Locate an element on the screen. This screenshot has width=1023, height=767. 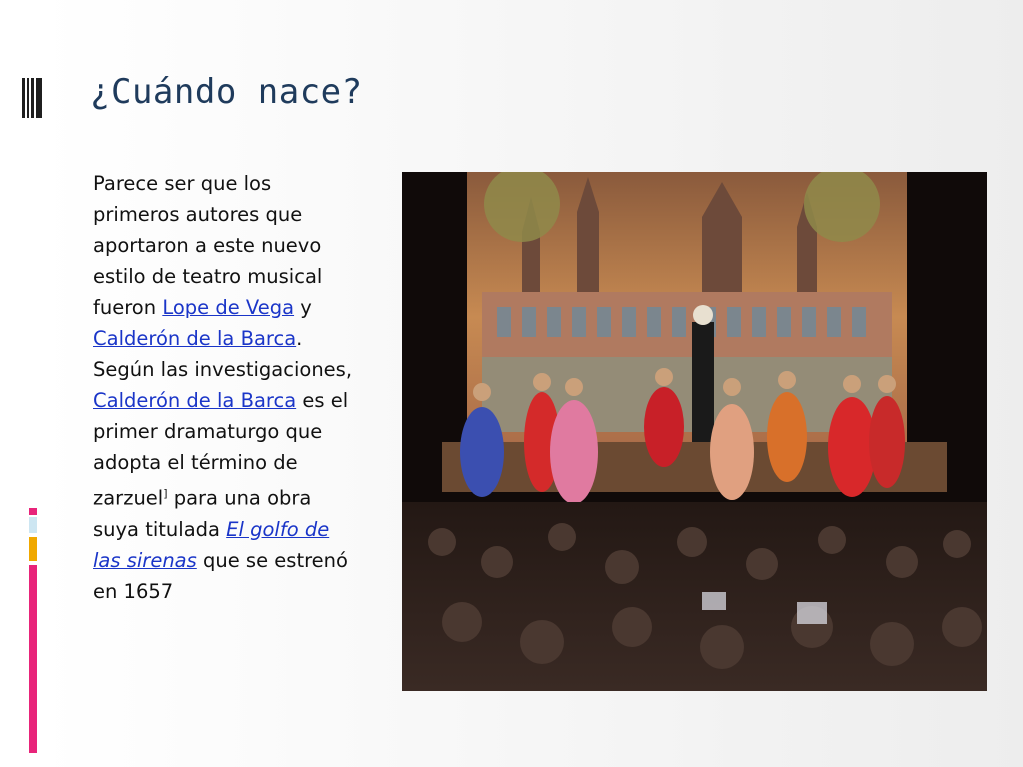
body-text-2: y is located at coordinates (303, 307).